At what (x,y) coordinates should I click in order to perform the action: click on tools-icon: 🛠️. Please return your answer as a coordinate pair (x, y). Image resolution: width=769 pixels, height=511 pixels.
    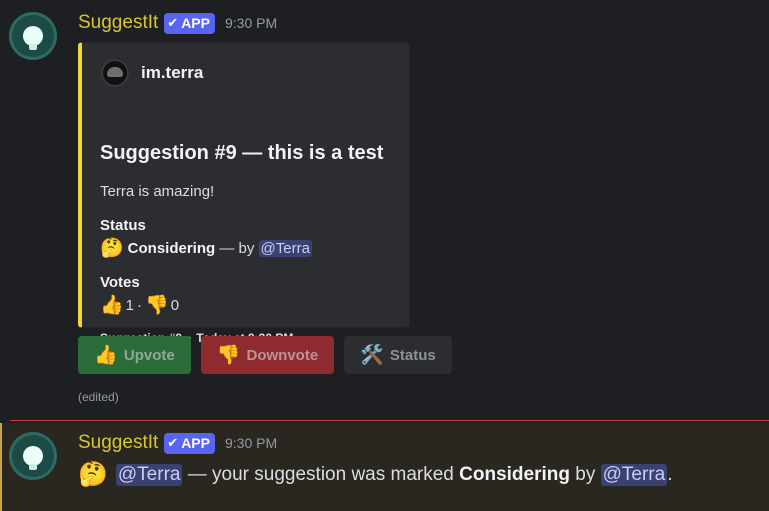
    Looking at the image, I should click on (372, 355).